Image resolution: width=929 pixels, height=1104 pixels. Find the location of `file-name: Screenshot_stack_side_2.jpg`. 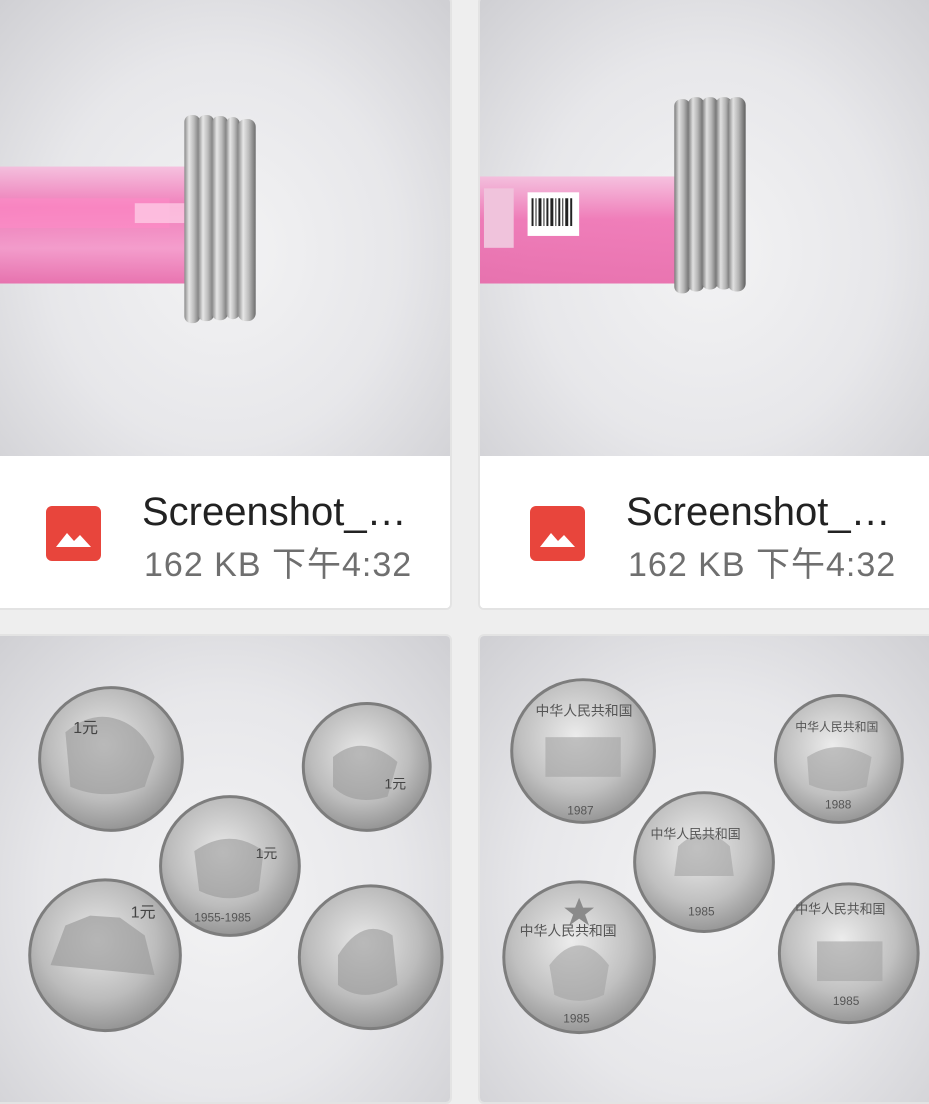

file-name: Screenshot_stack_side_2.jpg is located at coordinates (761, 512).